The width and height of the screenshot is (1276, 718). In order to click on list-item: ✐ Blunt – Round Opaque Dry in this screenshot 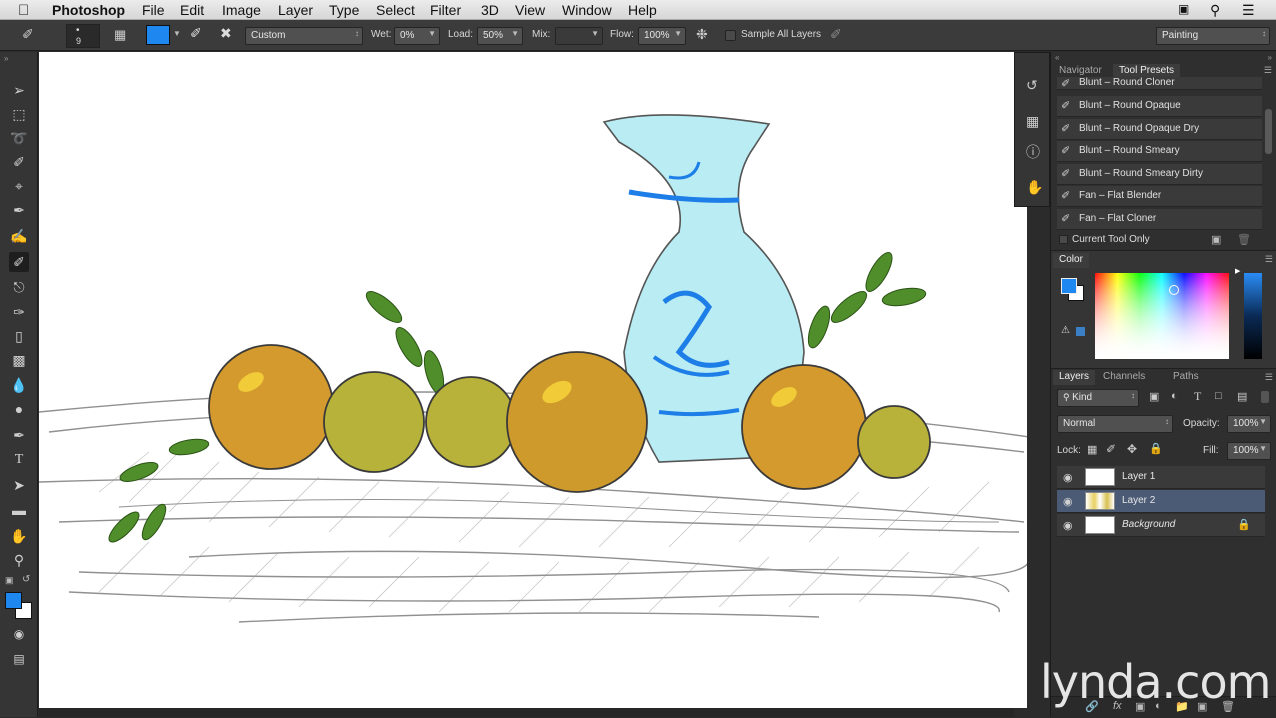, I will do `click(1159, 129)`.